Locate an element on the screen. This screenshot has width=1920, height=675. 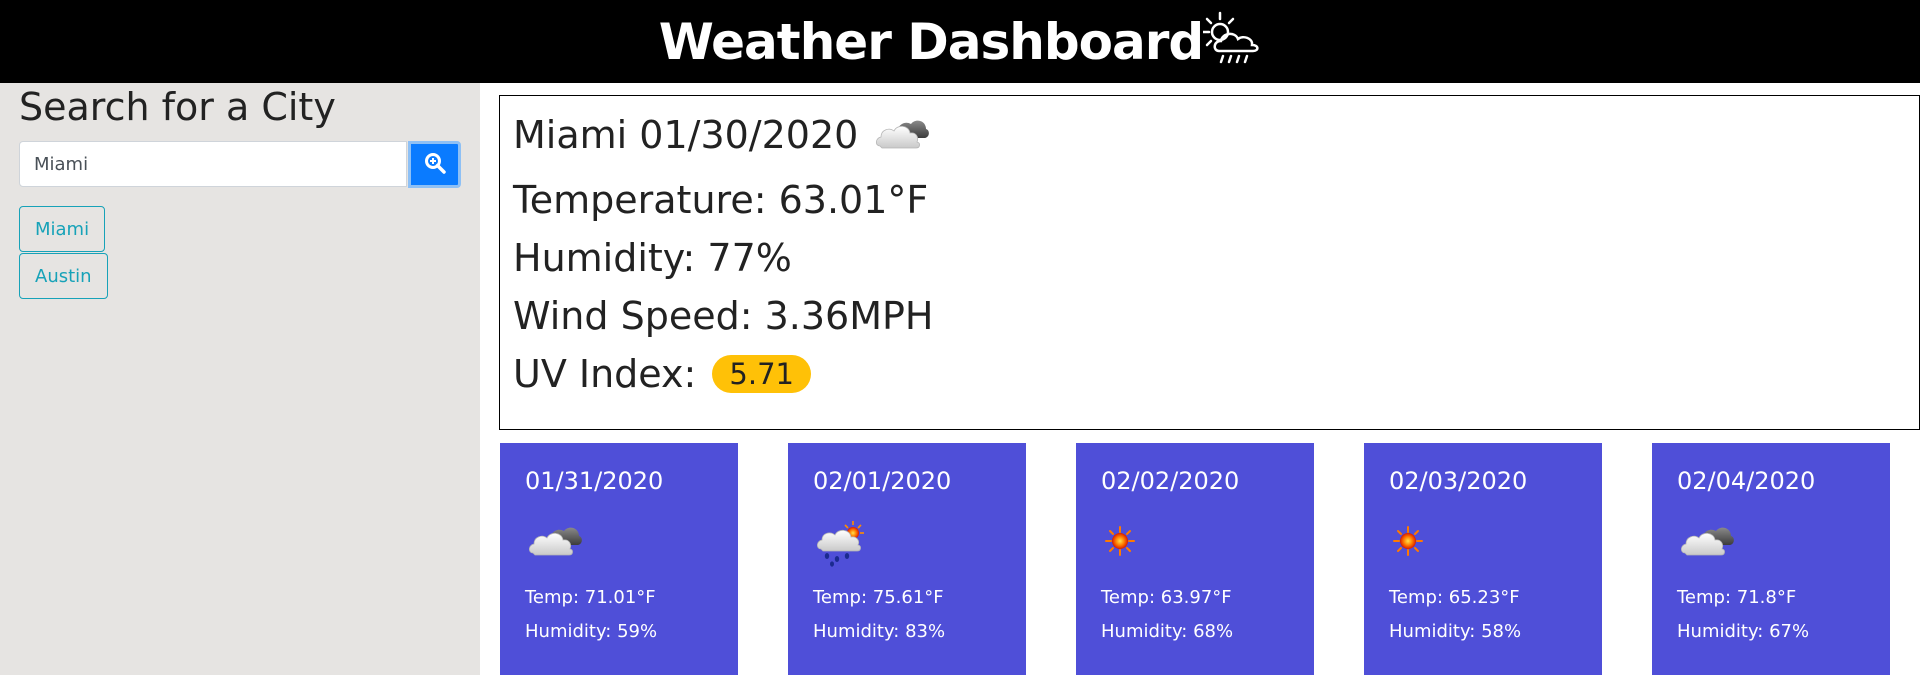
forecast-card: 01/31/2020 Temp: 71.01°F Humidity: 59% is located at coordinates (619, 559).